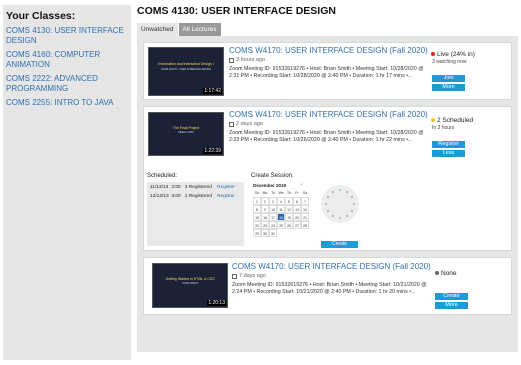 This screenshot has height=365, width=521. What do you see at coordinates (443, 128) in the screenshot?
I see `next-session-time: In 3 hours` at bounding box center [443, 128].